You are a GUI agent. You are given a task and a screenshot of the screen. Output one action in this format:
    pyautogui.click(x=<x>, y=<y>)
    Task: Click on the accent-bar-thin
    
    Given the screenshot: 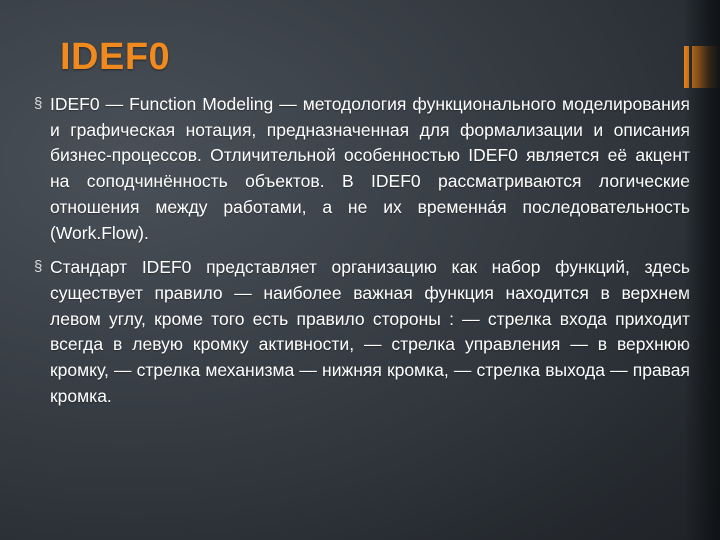 What is the action you would take?
    pyautogui.click(x=686, y=67)
    